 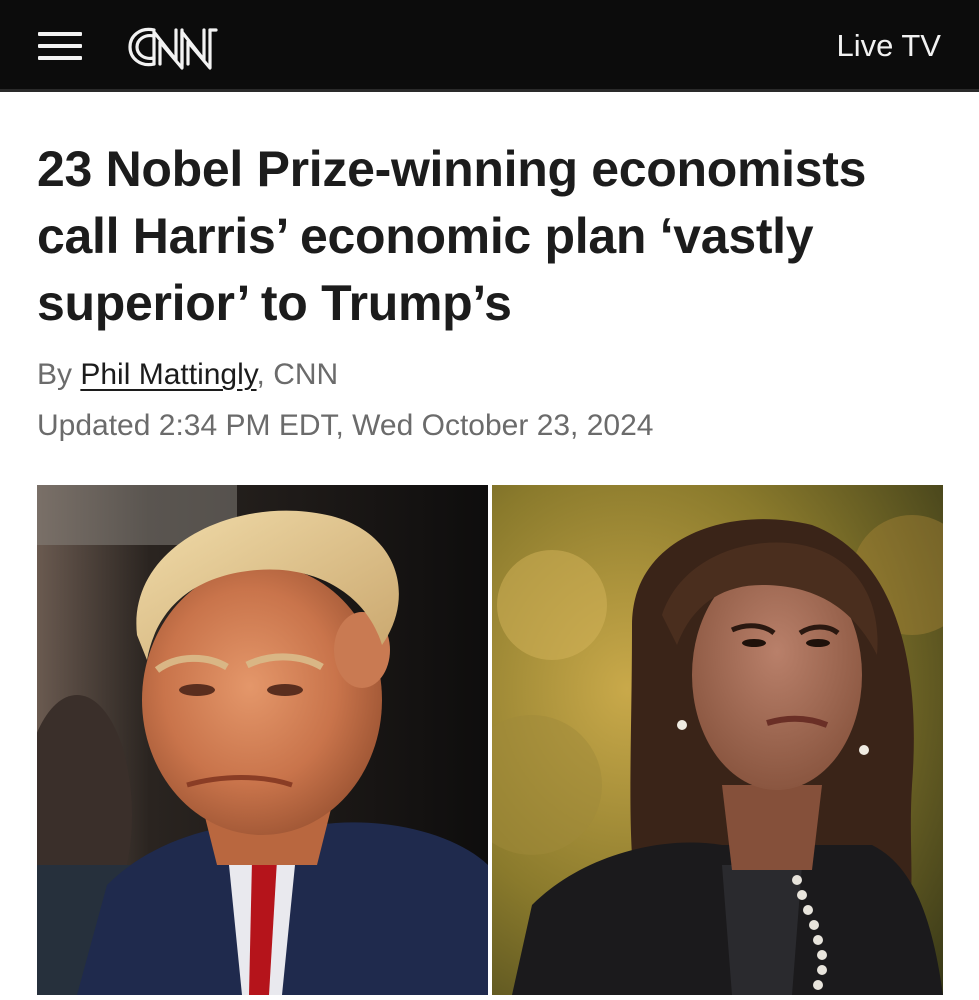 I want to click on hamburger-menu-icon, so click(x=61, y=46).